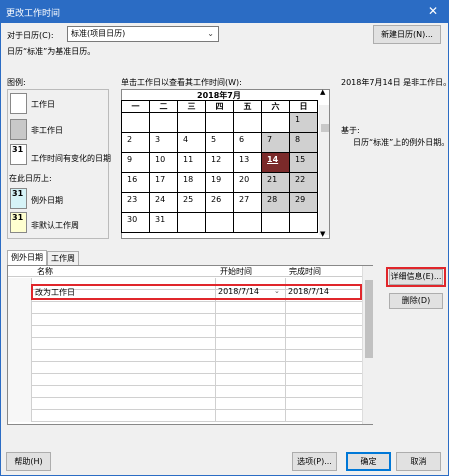 Image resolution: width=449 pixels, height=476 pixels. Describe the element at coordinates (238, 291) in the screenshot. I see `row-start: 2018/7/14` at that location.